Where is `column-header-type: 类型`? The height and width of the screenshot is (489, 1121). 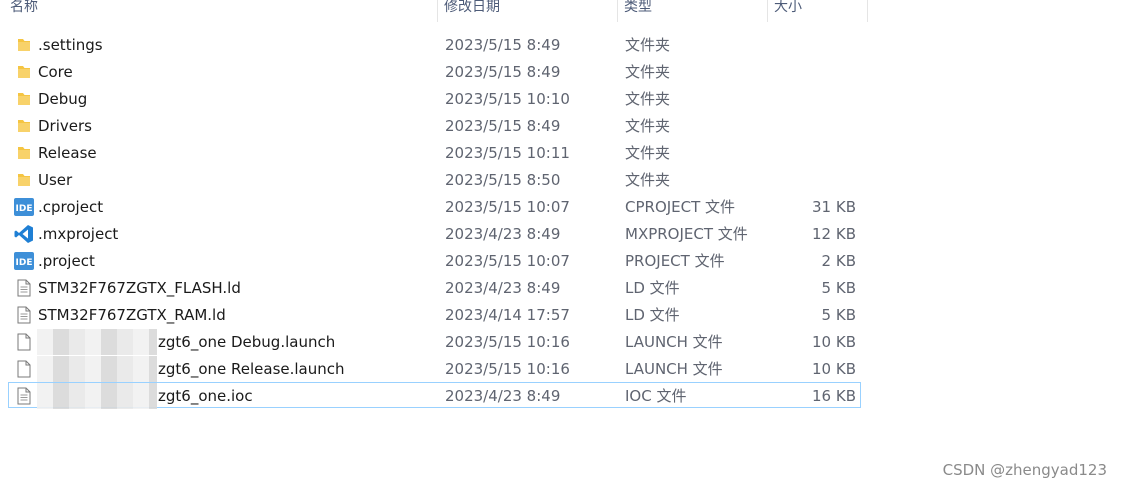
column-header-type: 类型 is located at coordinates (693, 11).